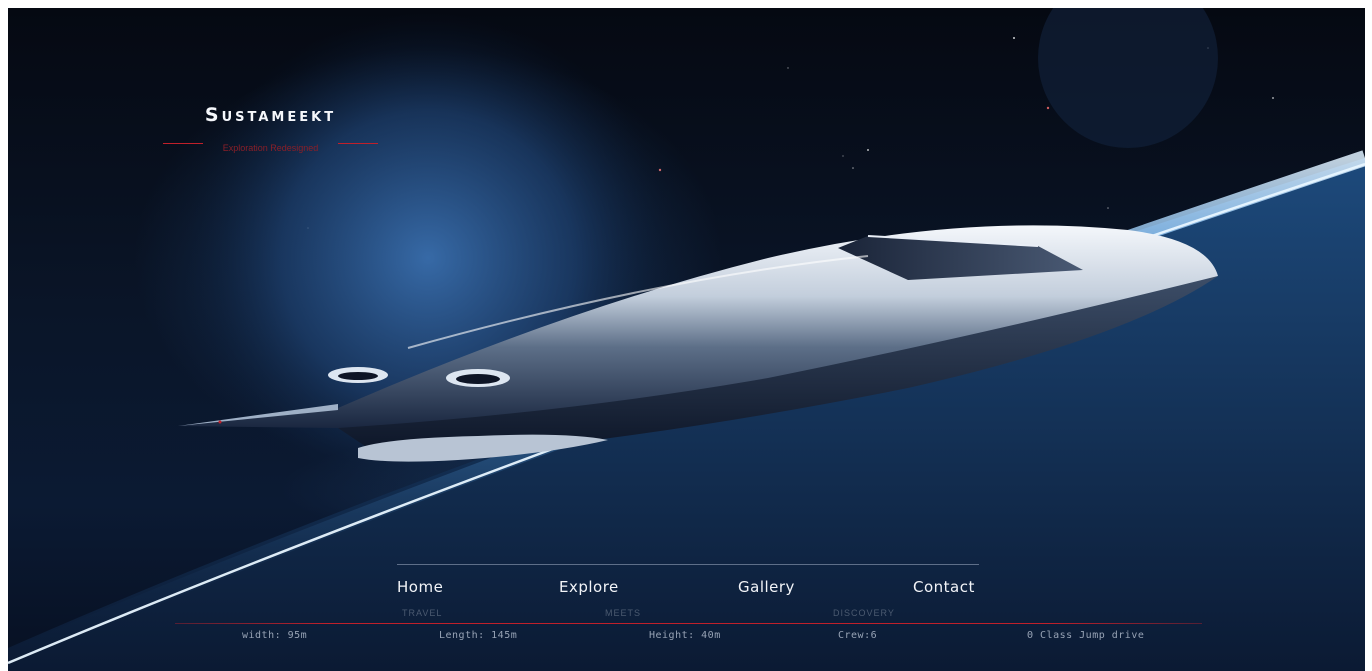  Describe the element at coordinates (478, 635) in the screenshot. I see `spec-length: Length: 145m` at that location.